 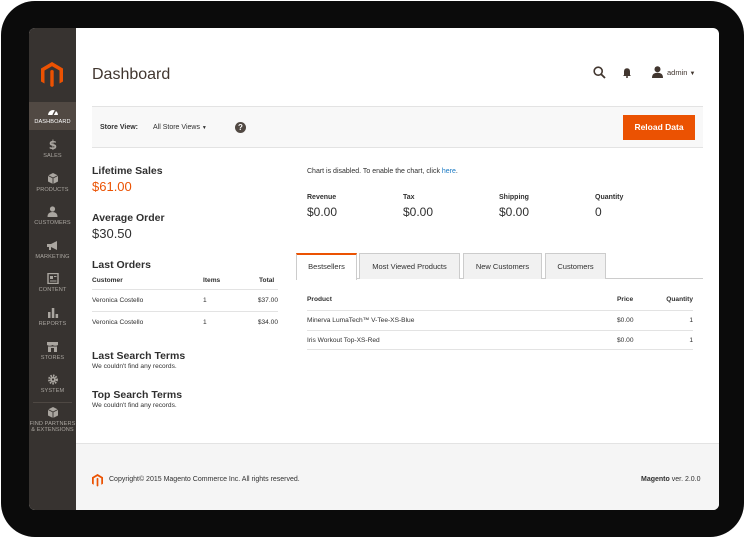 What do you see at coordinates (52, 223) in the screenshot?
I see `sidebar-item-label: CUSTOMERS` at bounding box center [52, 223].